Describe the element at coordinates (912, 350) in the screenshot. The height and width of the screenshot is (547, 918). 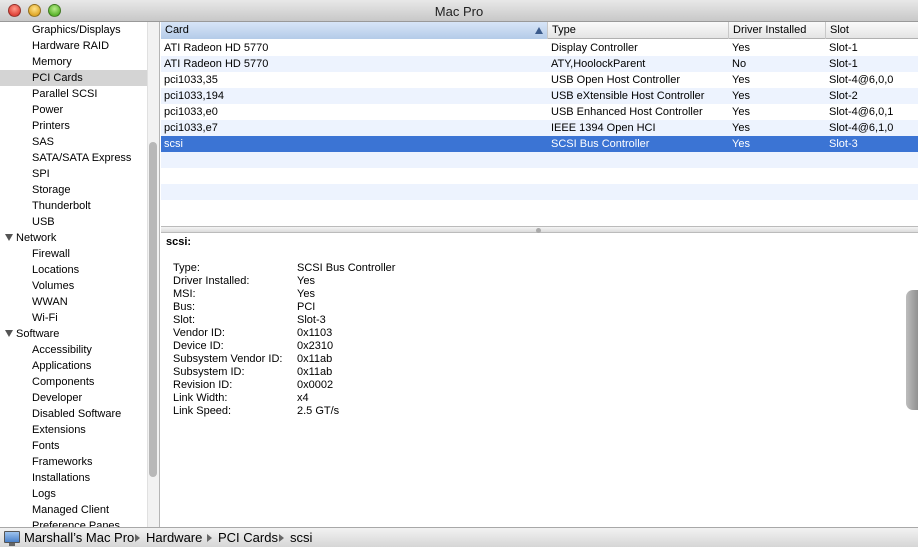
I see `side-drawer-tab` at that location.